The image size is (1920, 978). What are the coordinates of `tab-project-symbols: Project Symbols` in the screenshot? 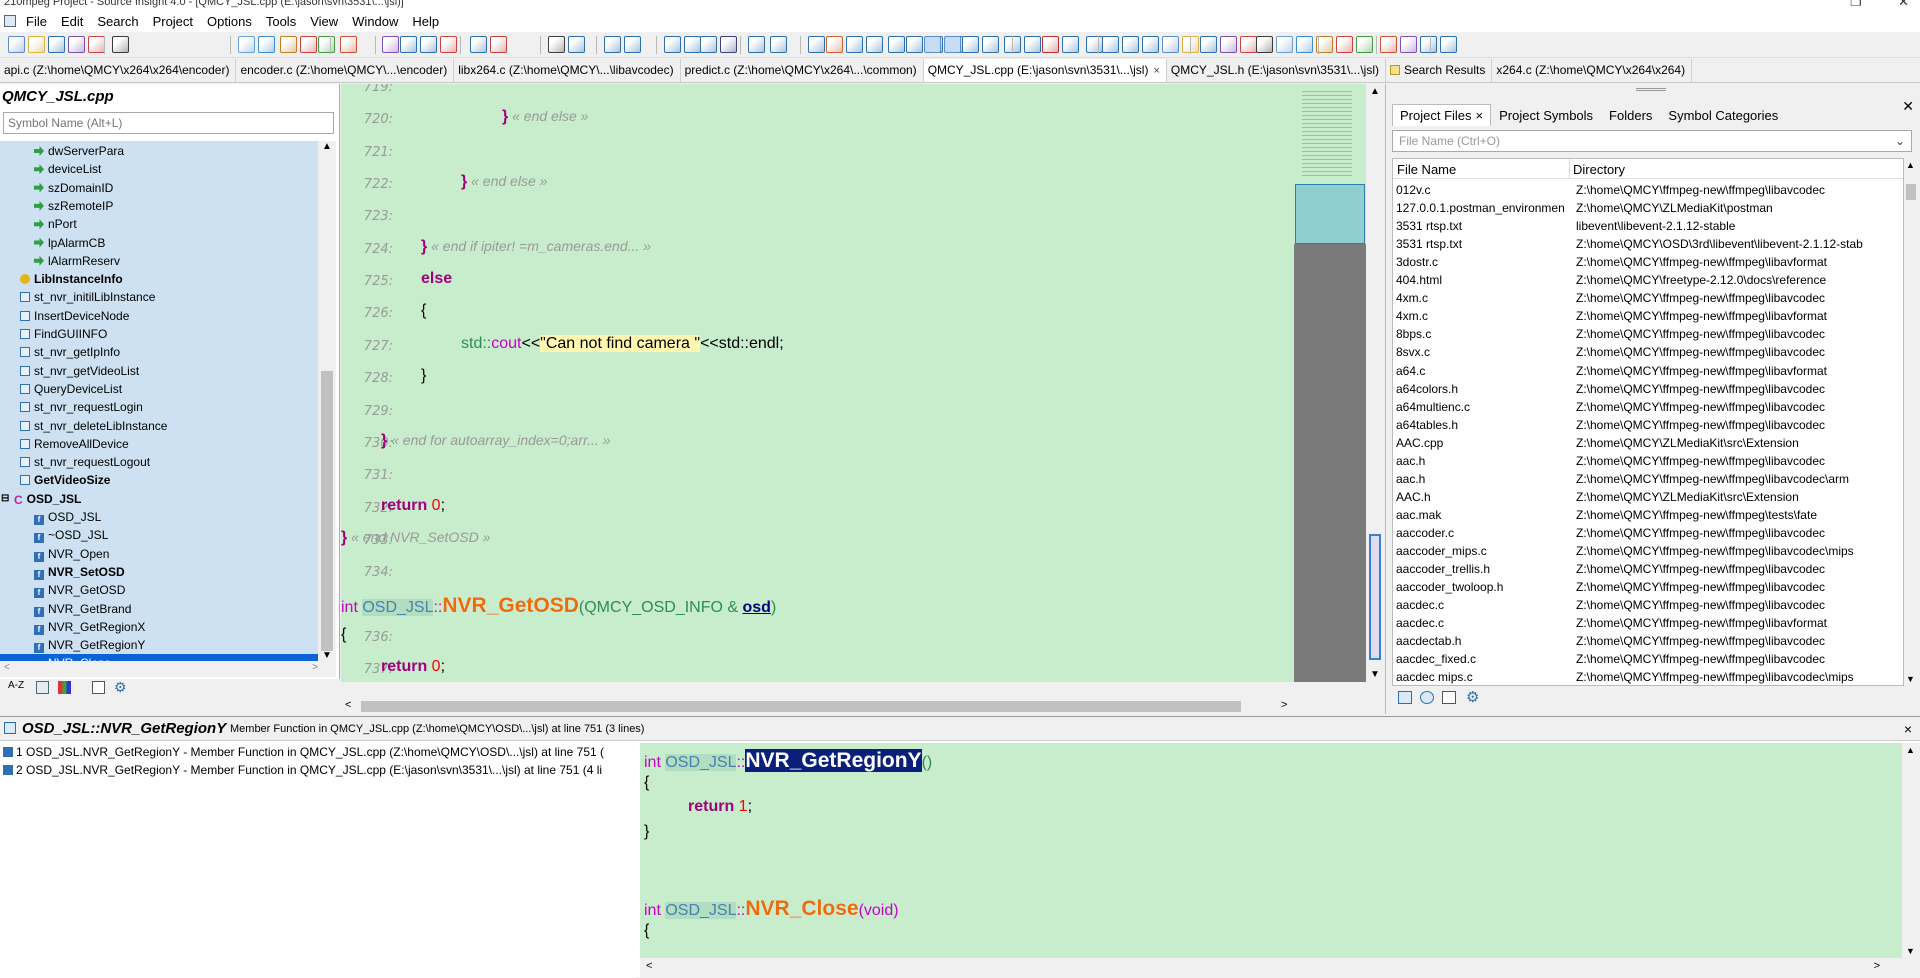 It's located at (1546, 115).